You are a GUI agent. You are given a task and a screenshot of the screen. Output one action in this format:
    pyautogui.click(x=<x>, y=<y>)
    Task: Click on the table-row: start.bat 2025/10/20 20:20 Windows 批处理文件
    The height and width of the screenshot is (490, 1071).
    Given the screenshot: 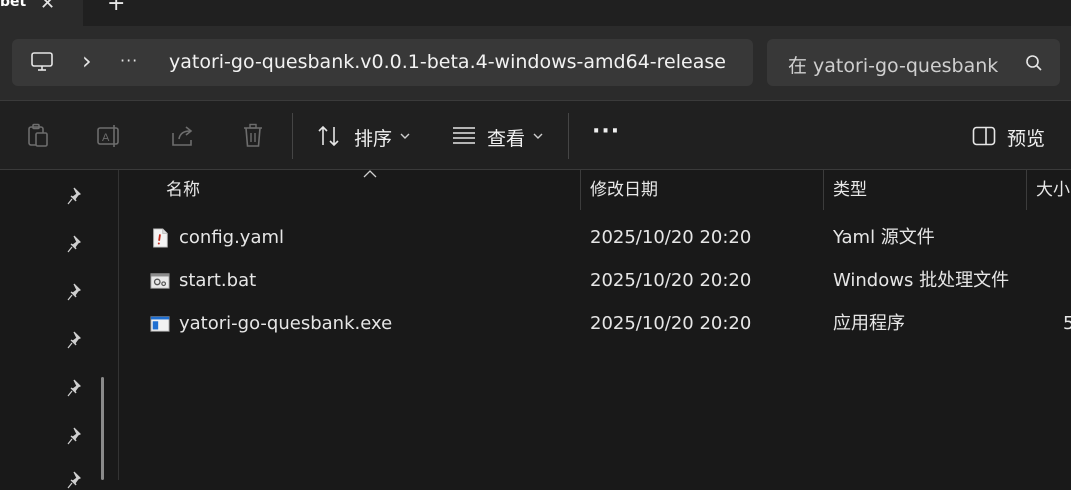 What is the action you would take?
    pyautogui.click(x=595, y=281)
    